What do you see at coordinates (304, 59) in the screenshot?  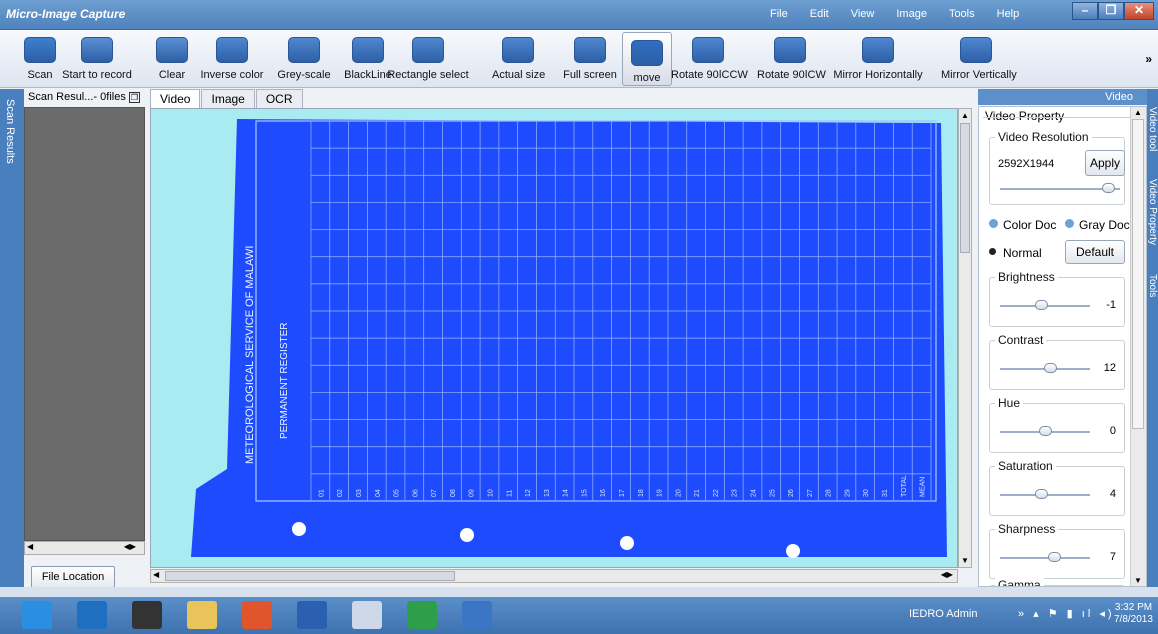 I see `tool-grey-scale-button: Grey-scale` at bounding box center [304, 59].